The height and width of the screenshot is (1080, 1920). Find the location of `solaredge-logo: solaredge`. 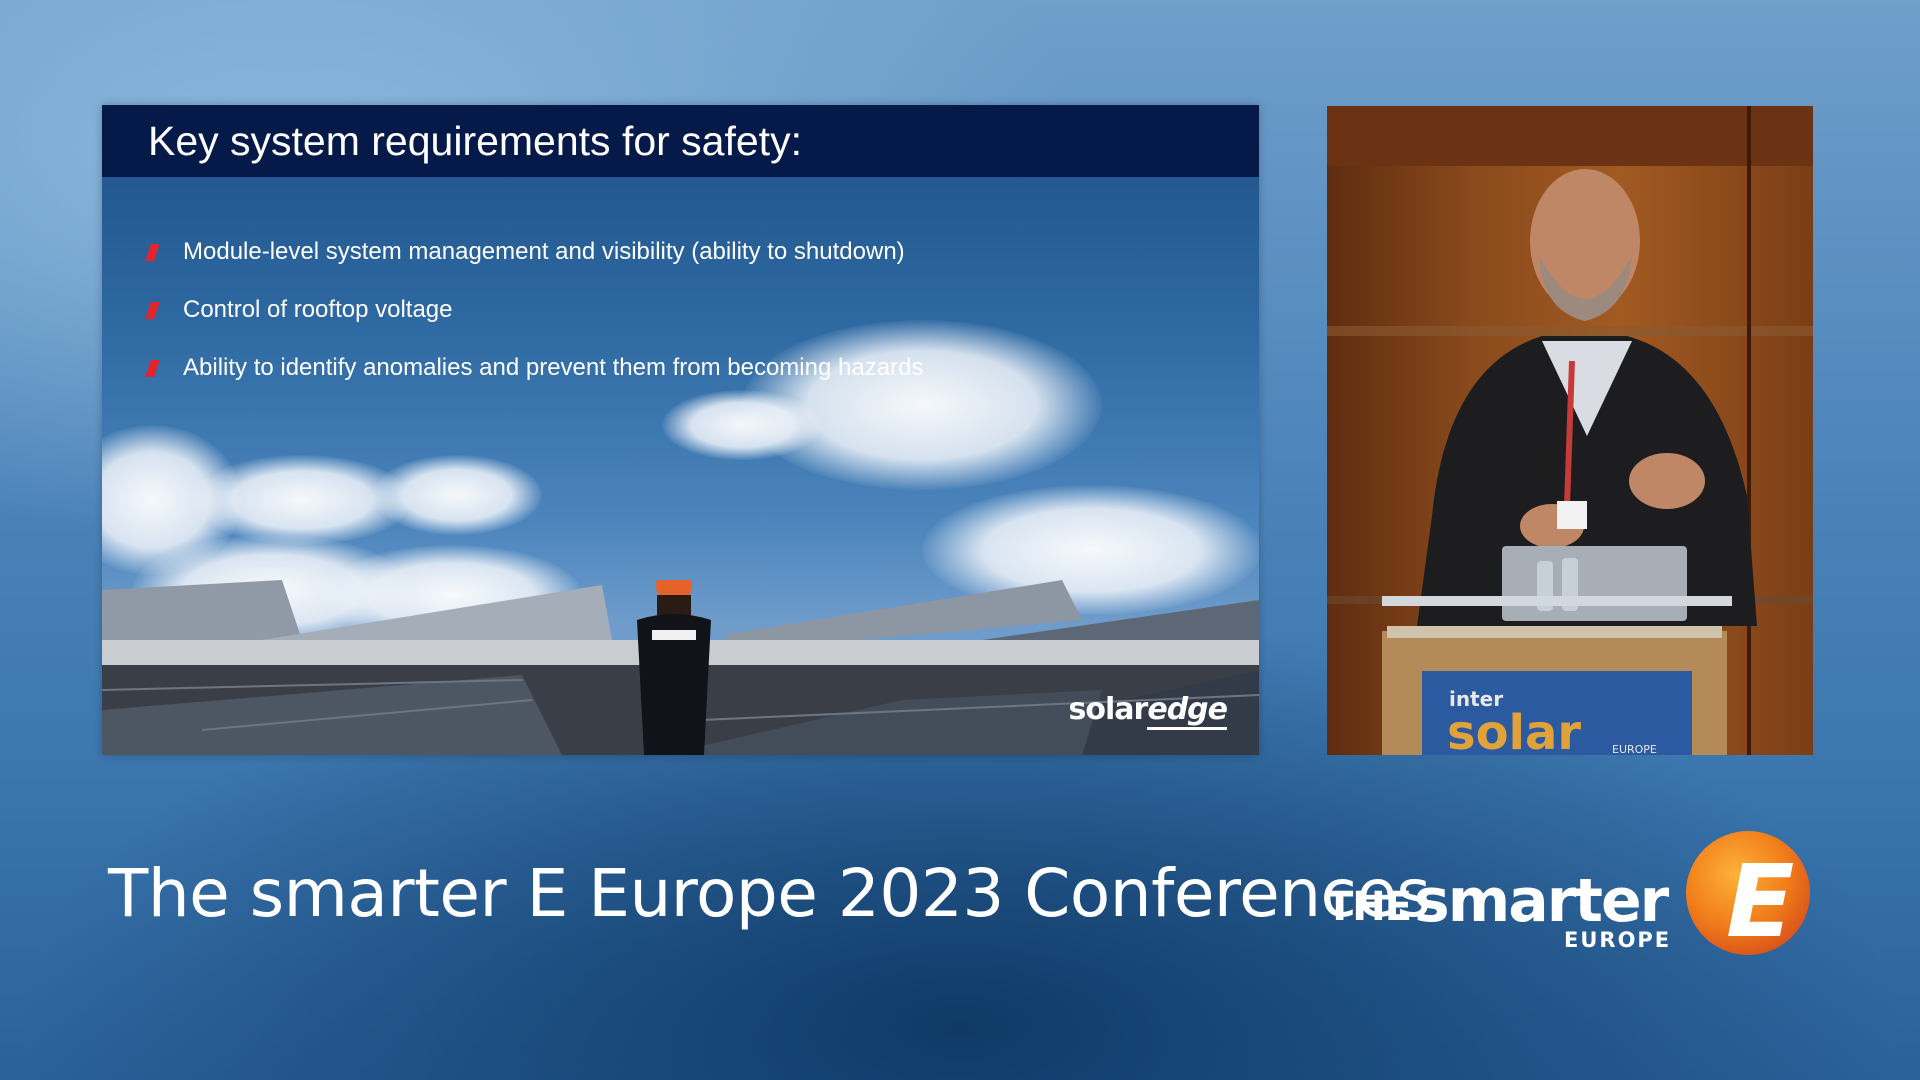

solaredge-logo: solaredge is located at coordinates (1148, 711).